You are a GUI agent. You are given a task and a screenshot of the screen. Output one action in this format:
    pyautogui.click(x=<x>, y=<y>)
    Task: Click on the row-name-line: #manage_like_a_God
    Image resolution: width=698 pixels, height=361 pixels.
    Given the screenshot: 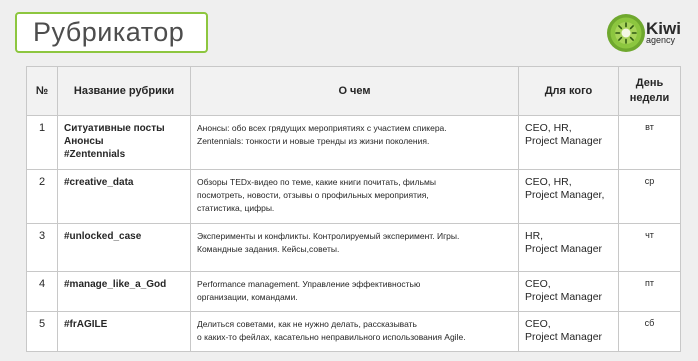 What is the action you would take?
    pyautogui.click(x=115, y=284)
    